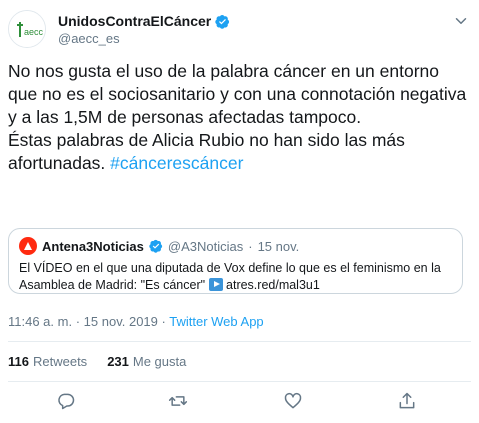 Image resolution: width=479 pixels, height=423 pixels. What do you see at coordinates (18, 361) in the screenshot?
I see `retweets-count: 116` at bounding box center [18, 361].